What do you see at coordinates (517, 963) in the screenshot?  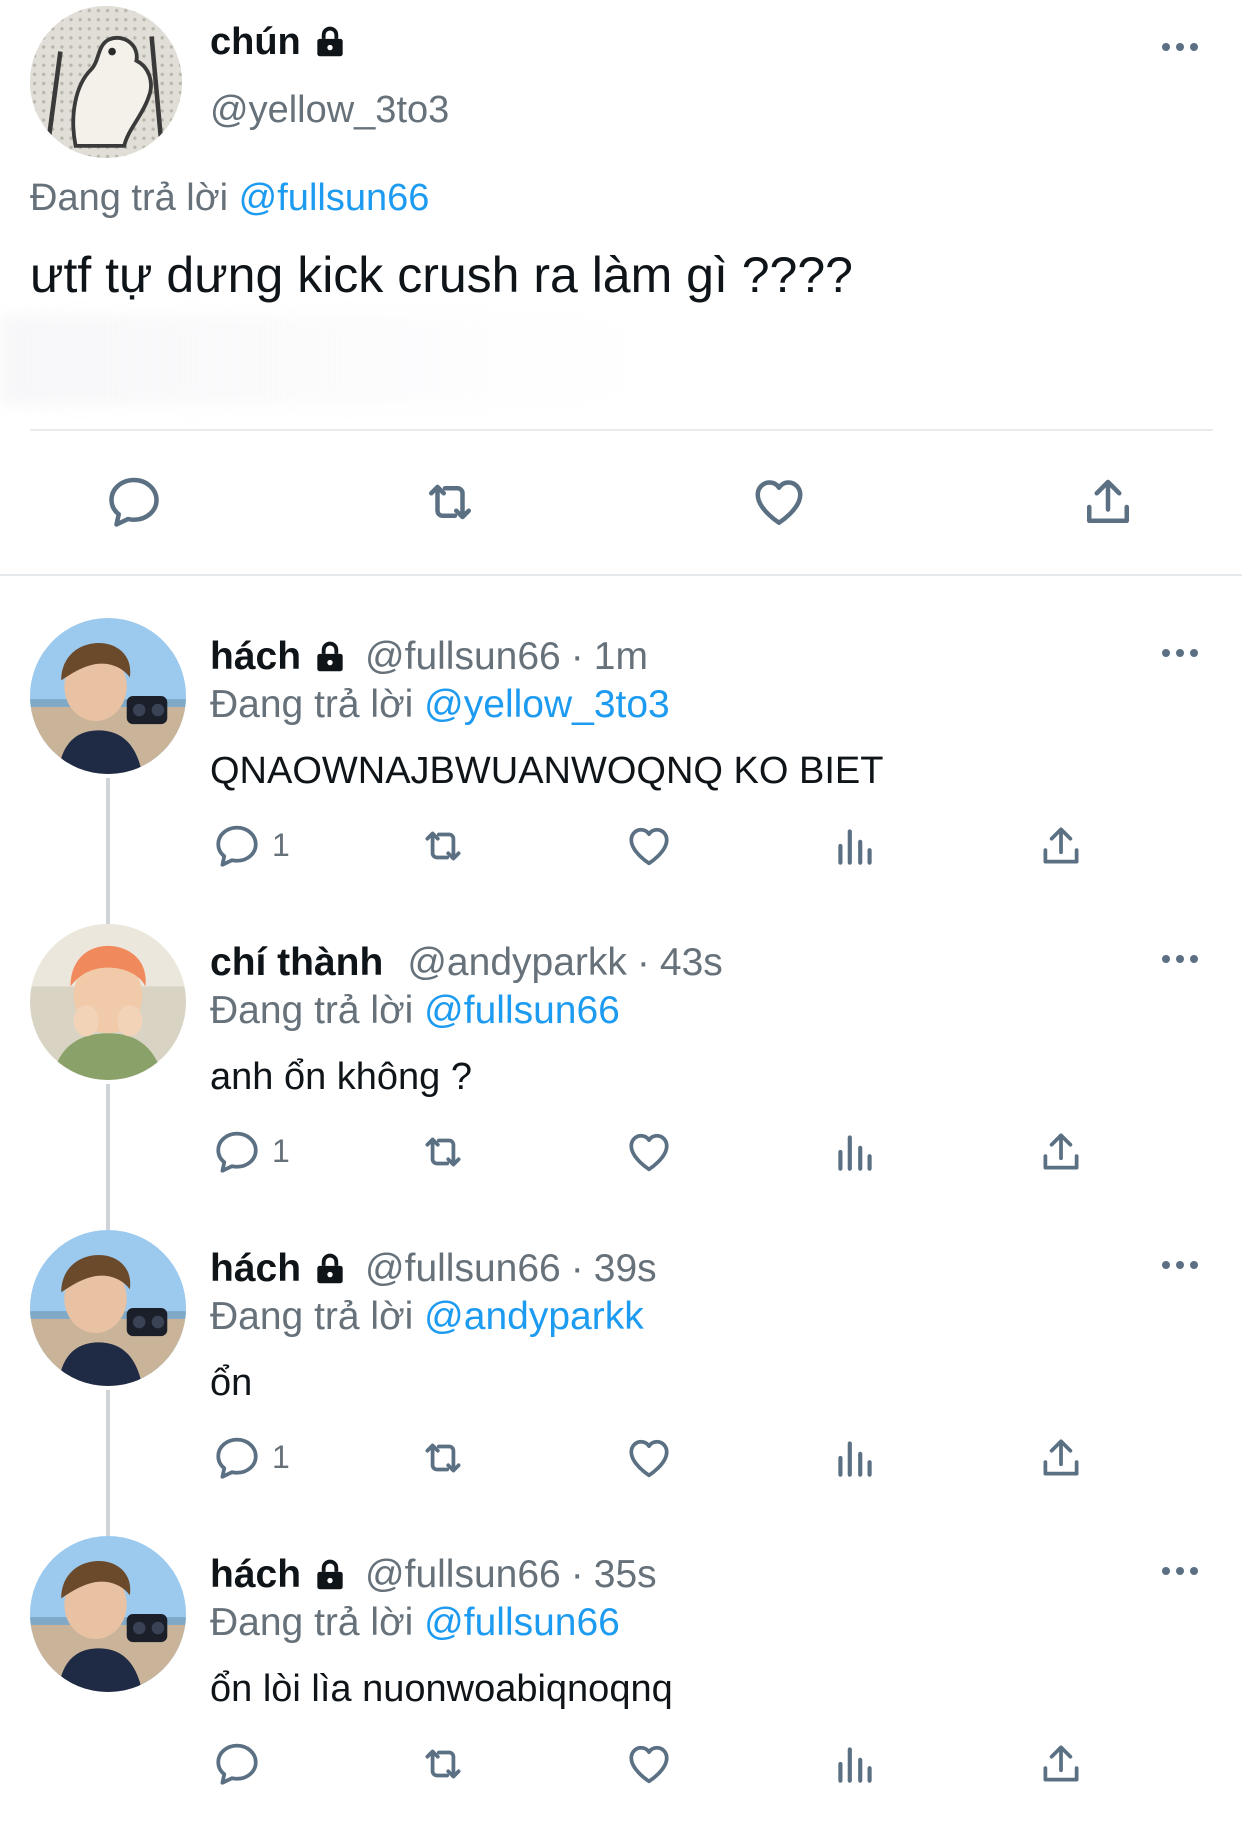 I see `user-handle: @andyparkk` at bounding box center [517, 963].